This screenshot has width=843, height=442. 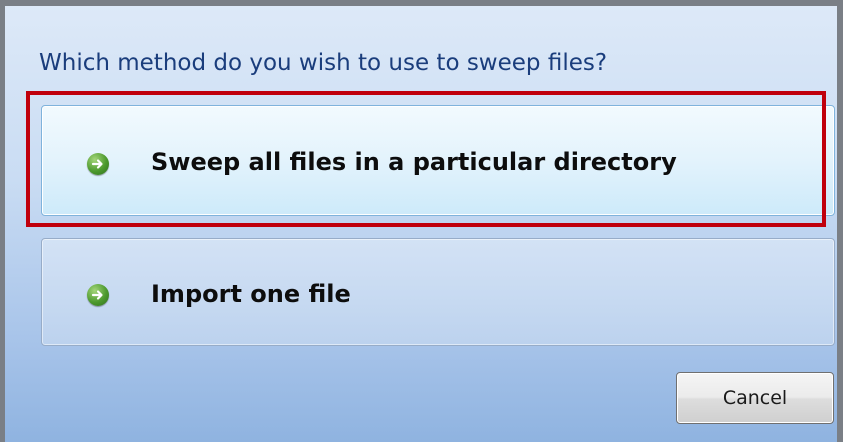 What do you see at coordinates (755, 398) in the screenshot?
I see `cancel-button: Cancel` at bounding box center [755, 398].